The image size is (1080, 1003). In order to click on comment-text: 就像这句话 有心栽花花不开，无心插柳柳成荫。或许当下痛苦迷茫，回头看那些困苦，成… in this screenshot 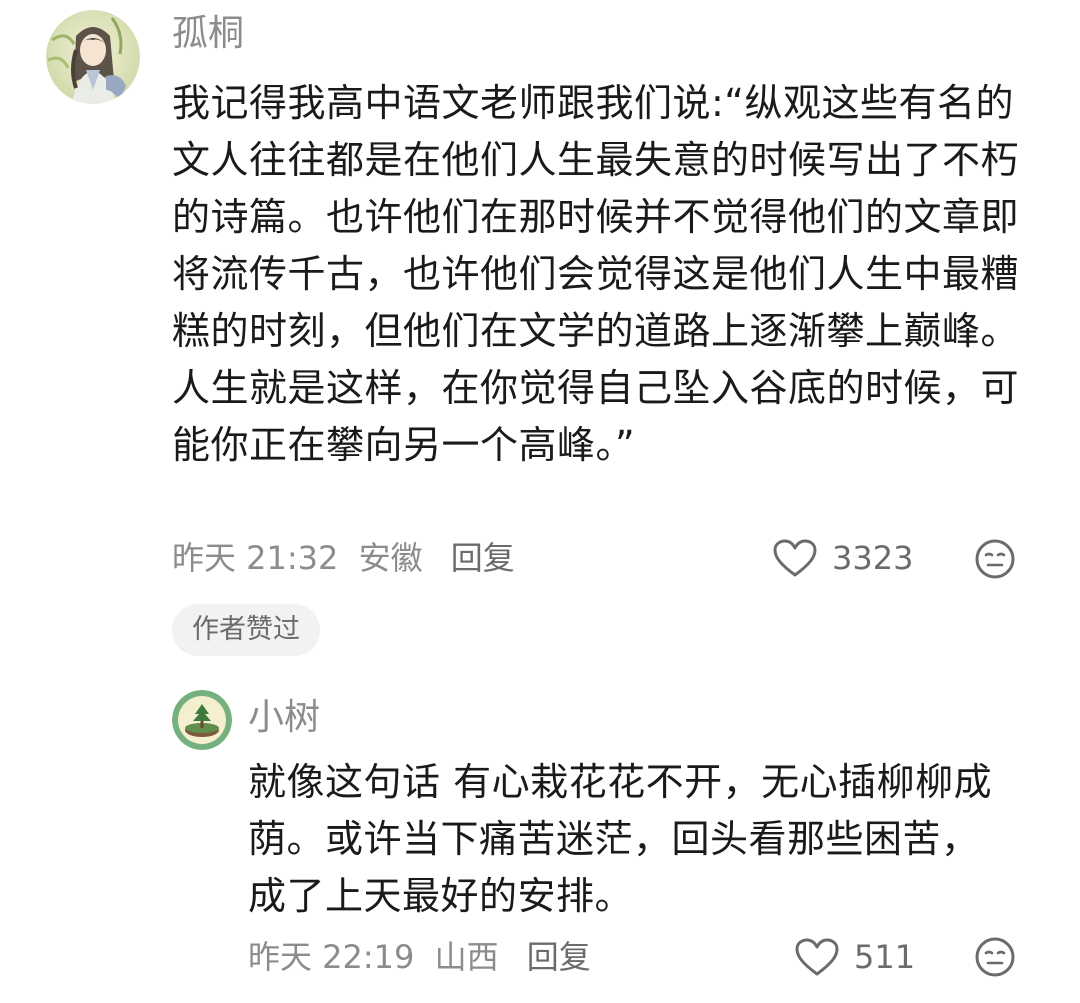, I will do `click(620, 839)`.